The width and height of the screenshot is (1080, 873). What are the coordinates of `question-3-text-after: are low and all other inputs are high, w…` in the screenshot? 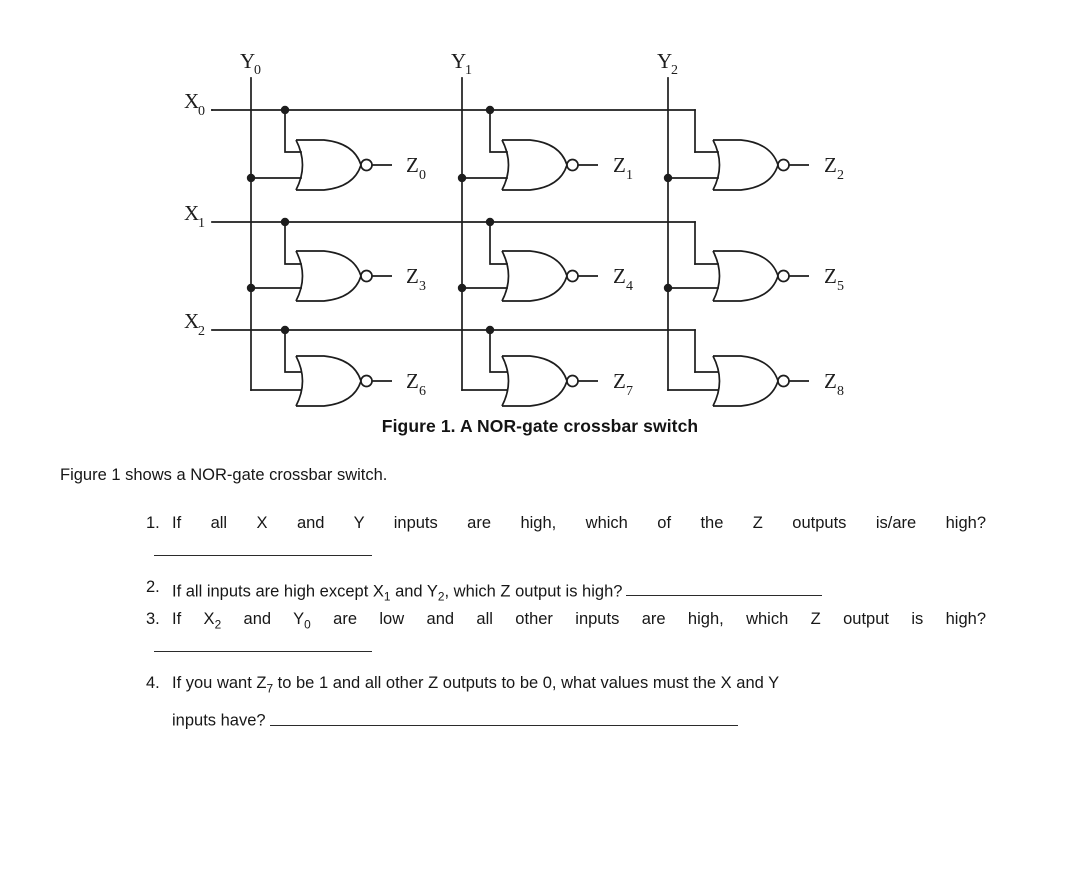 It's located at (648, 619).